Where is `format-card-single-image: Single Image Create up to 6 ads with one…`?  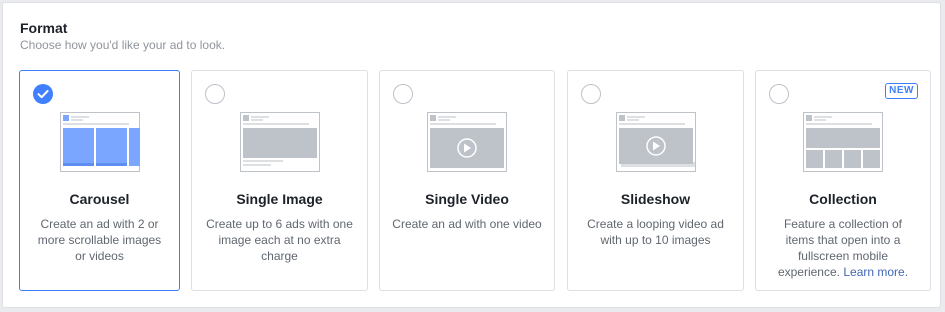
format-card-single-image: Single Image Create up to 6 ads with one… is located at coordinates (279, 180).